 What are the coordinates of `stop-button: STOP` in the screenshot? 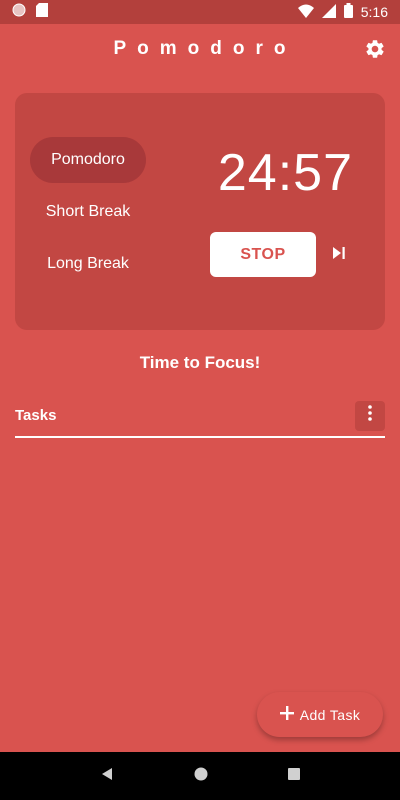 It's located at (263, 254).